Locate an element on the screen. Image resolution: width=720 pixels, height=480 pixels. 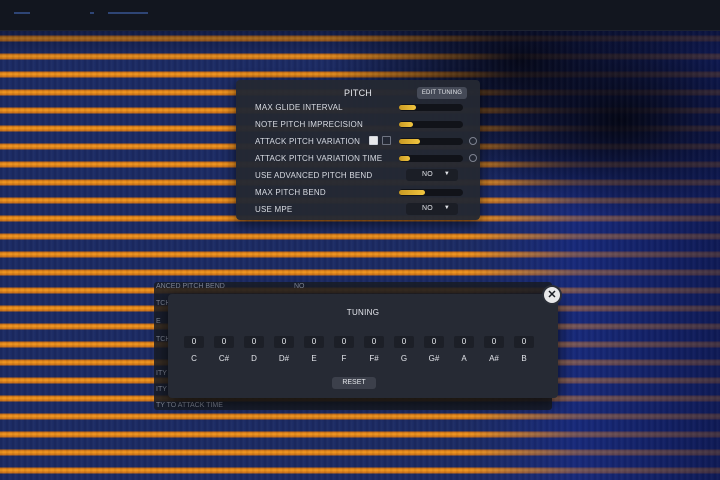
note-column-g: 0 G is located at coordinates (404, 349).